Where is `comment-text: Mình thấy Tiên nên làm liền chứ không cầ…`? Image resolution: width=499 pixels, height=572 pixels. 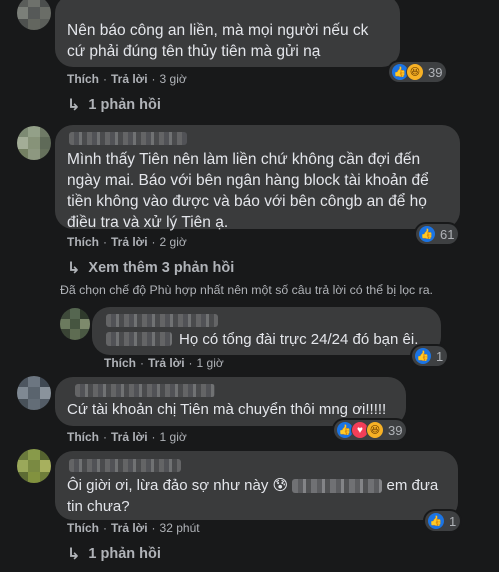
comment-text: Mình thấy Tiên nên làm liền chứ không cầ… is located at coordinates (248, 191).